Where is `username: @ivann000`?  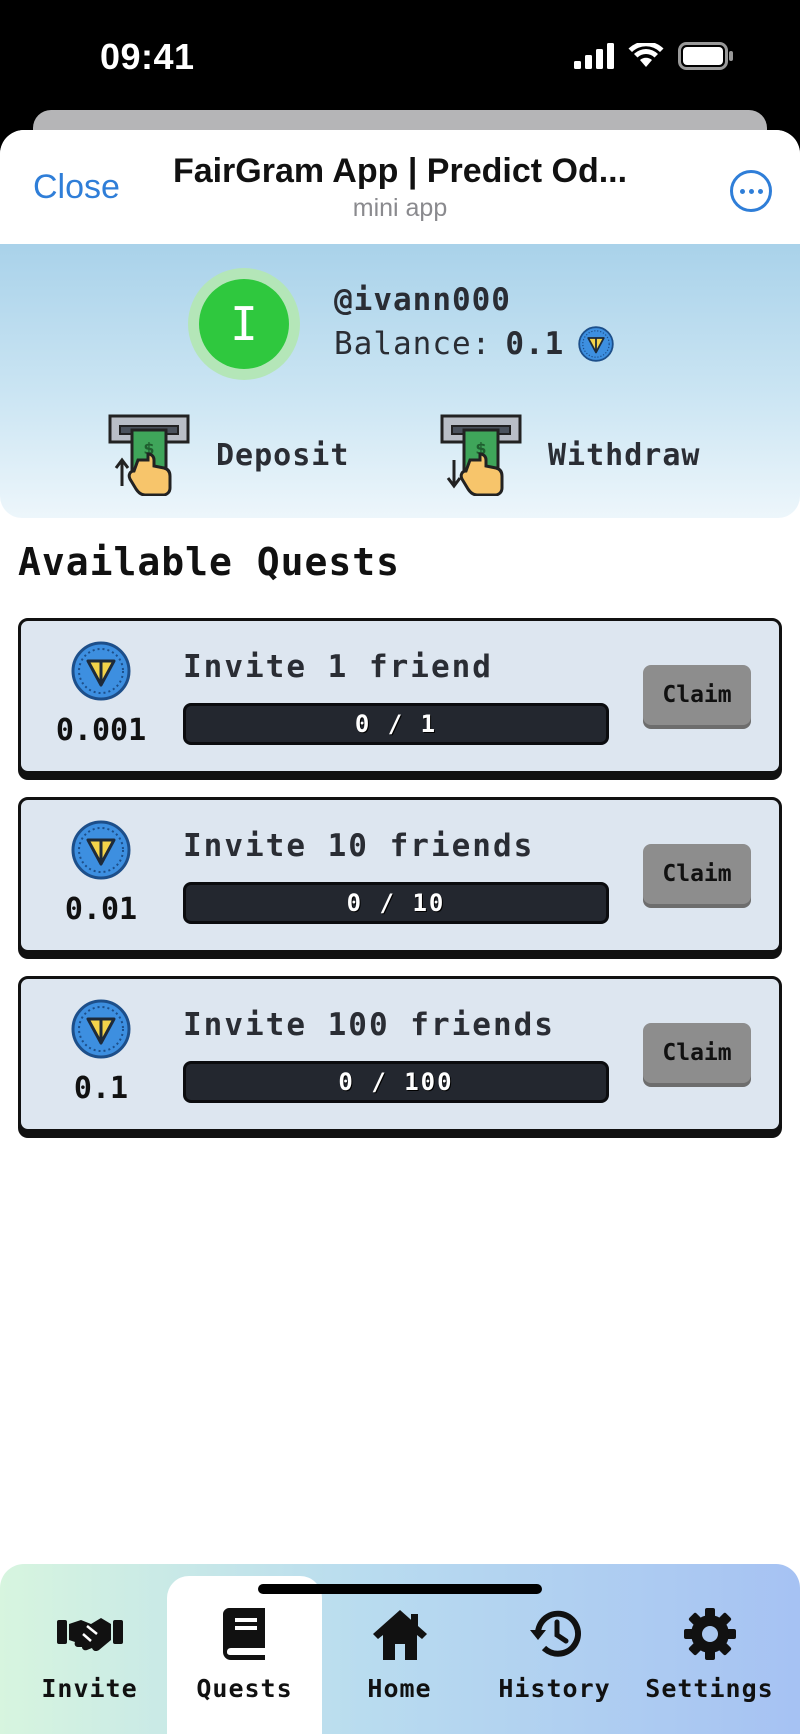 username: @ivann000 is located at coordinates (422, 300).